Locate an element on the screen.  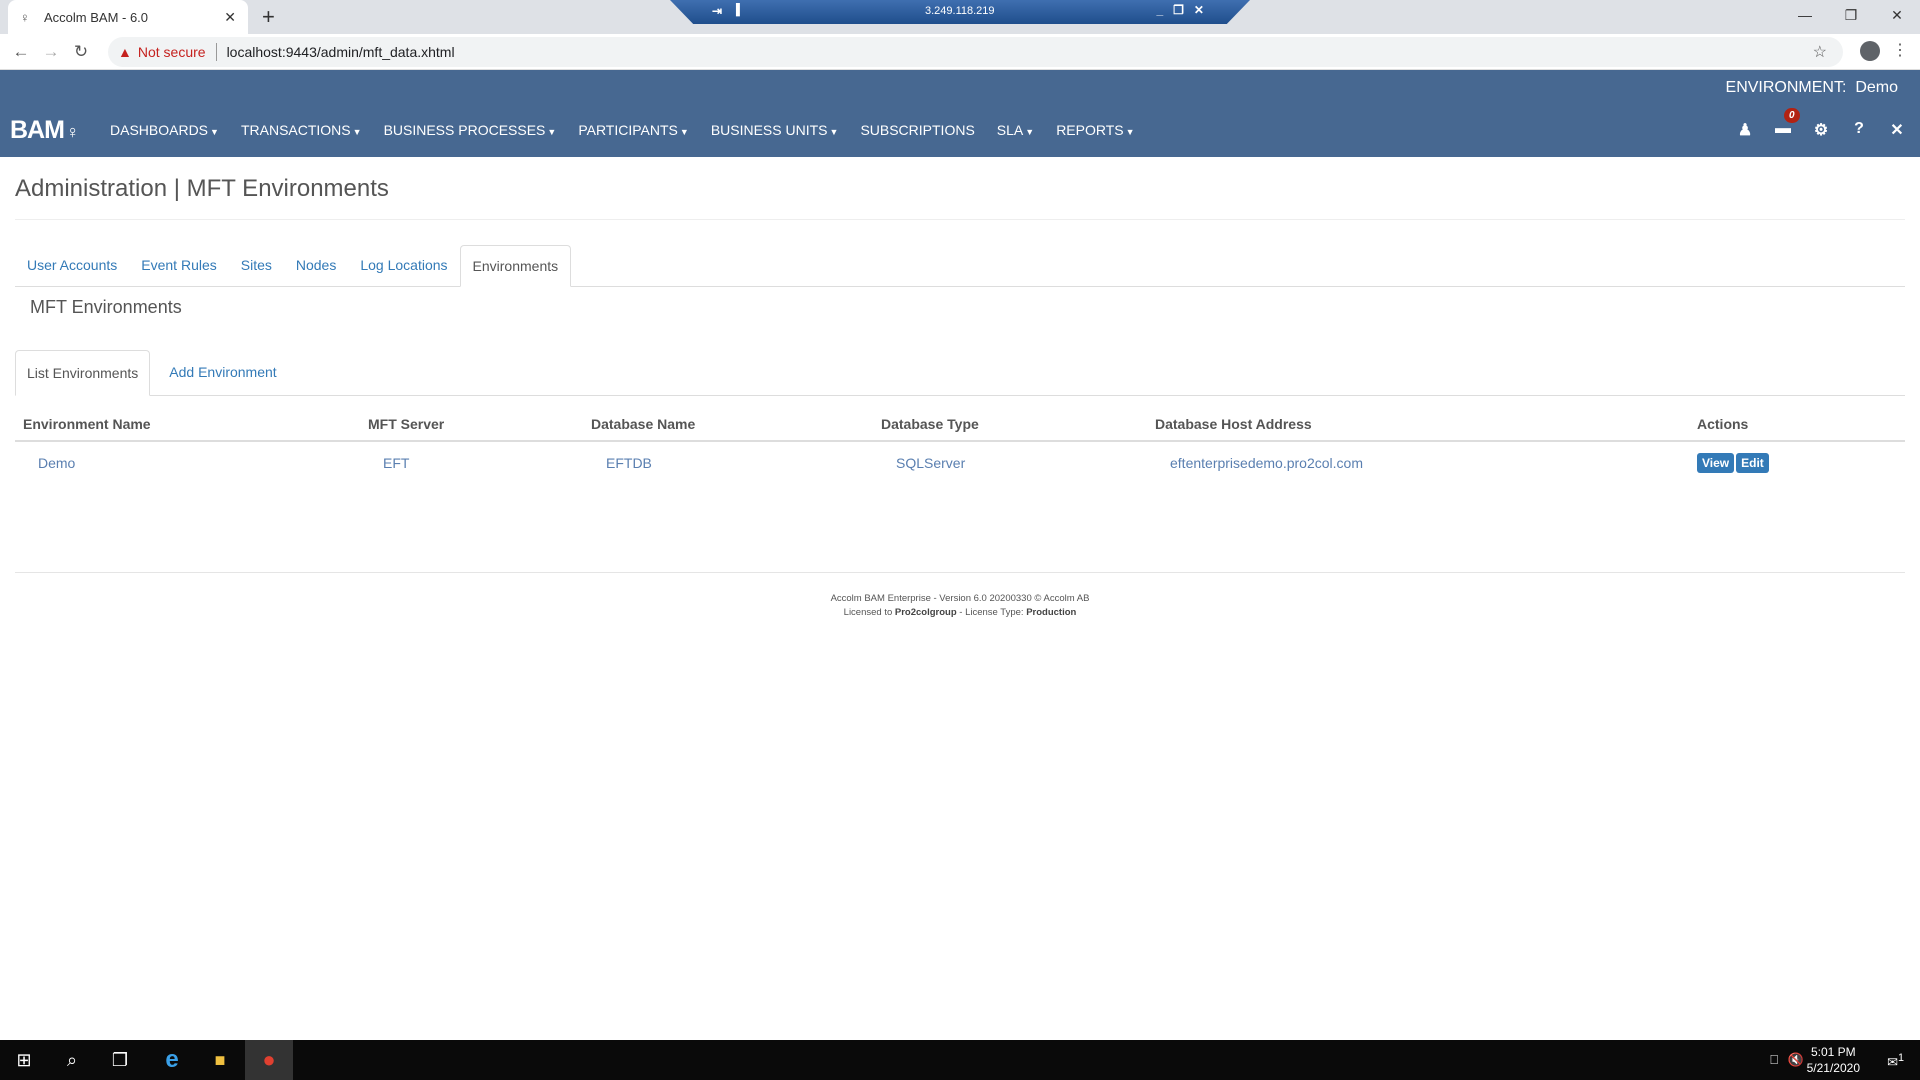
nav-reports: REPORTS ▼ is located at coordinates (1095, 130).